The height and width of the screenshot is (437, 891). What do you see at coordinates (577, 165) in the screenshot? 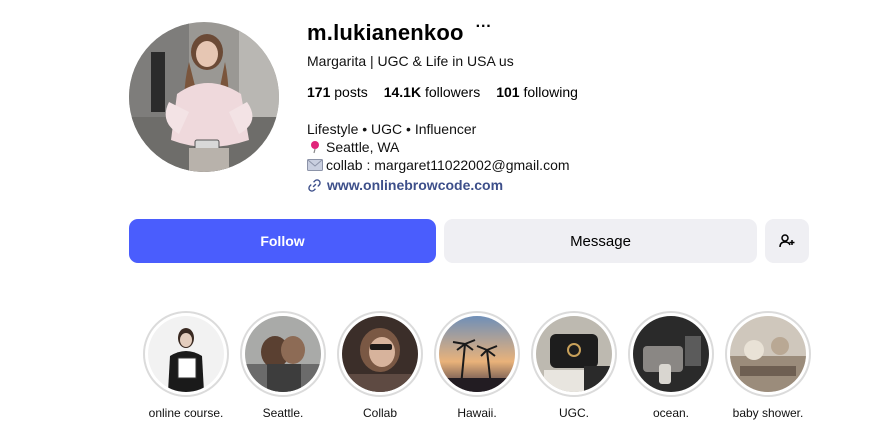
I see `bio-email: collab : margaret11022002@gmail.com` at bounding box center [577, 165].